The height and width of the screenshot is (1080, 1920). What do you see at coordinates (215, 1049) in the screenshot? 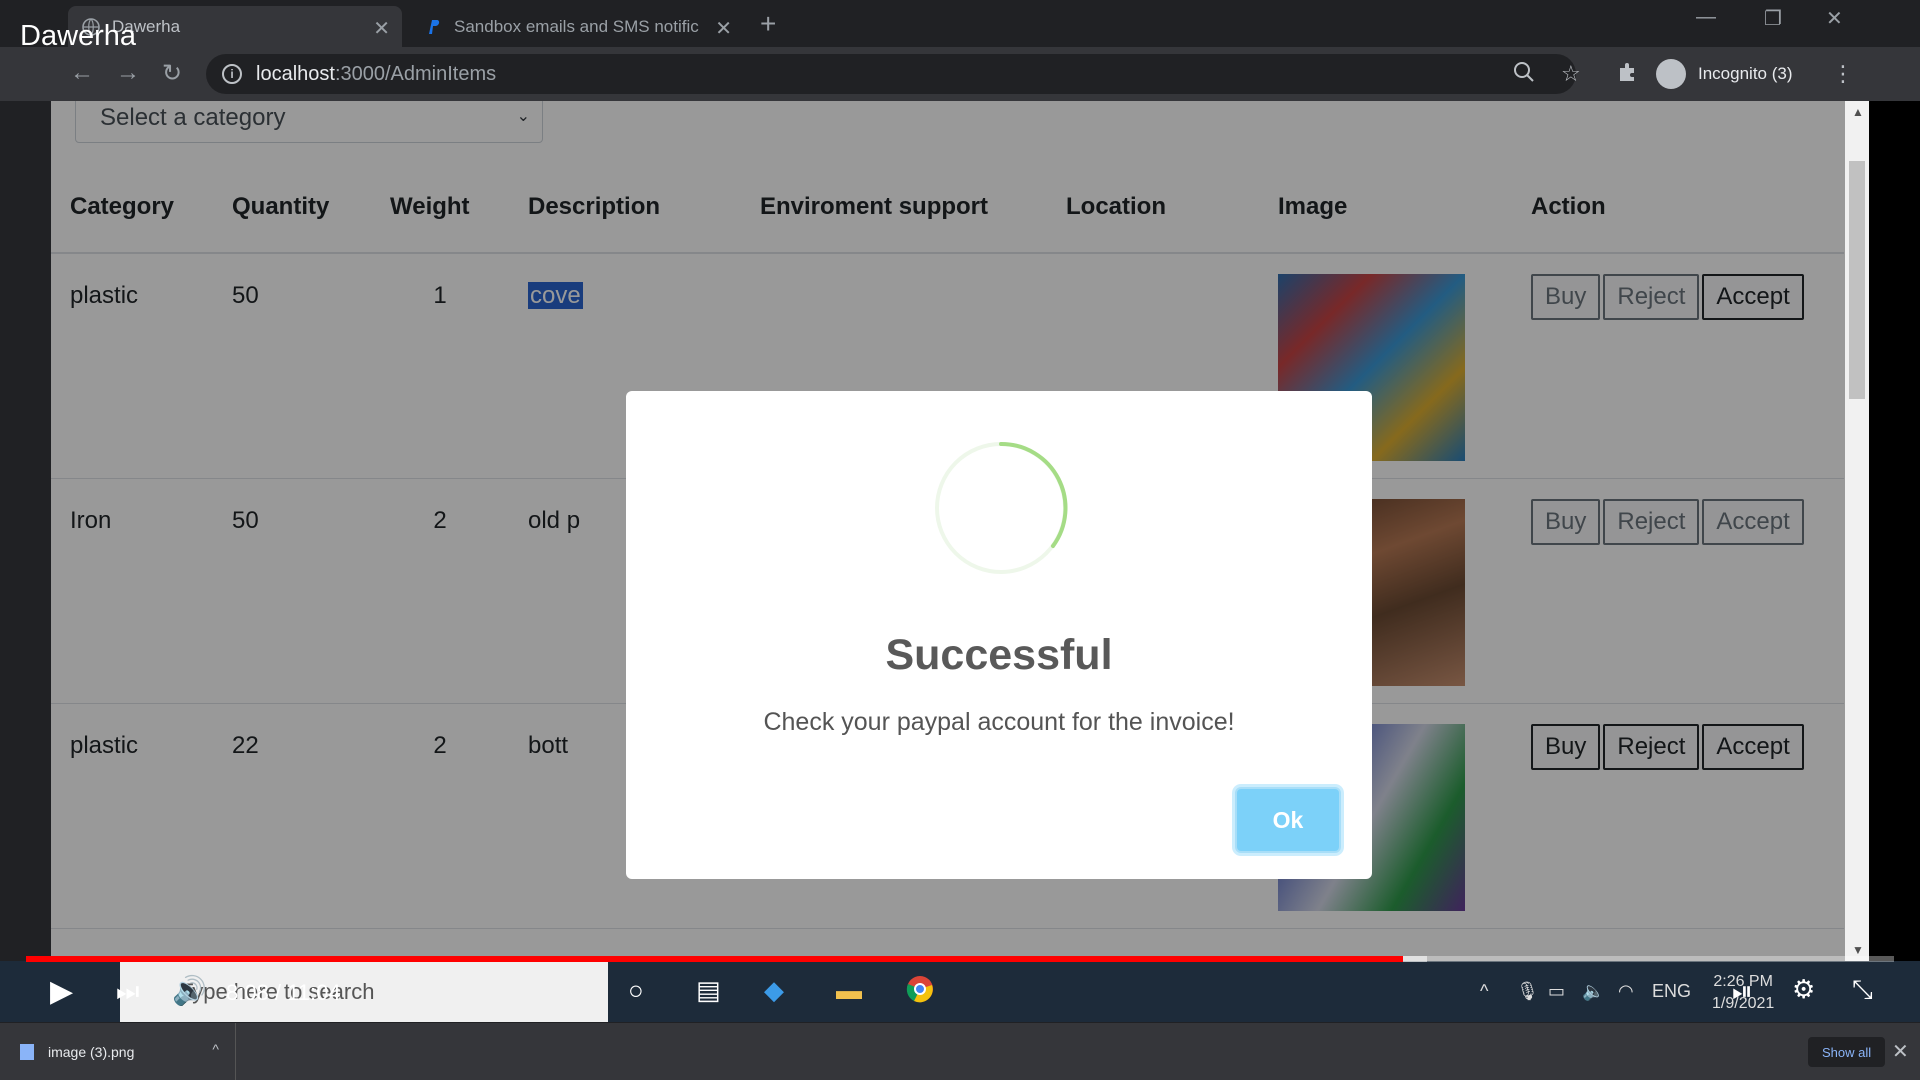
I see `chevron-up-icon: ^` at bounding box center [215, 1049].